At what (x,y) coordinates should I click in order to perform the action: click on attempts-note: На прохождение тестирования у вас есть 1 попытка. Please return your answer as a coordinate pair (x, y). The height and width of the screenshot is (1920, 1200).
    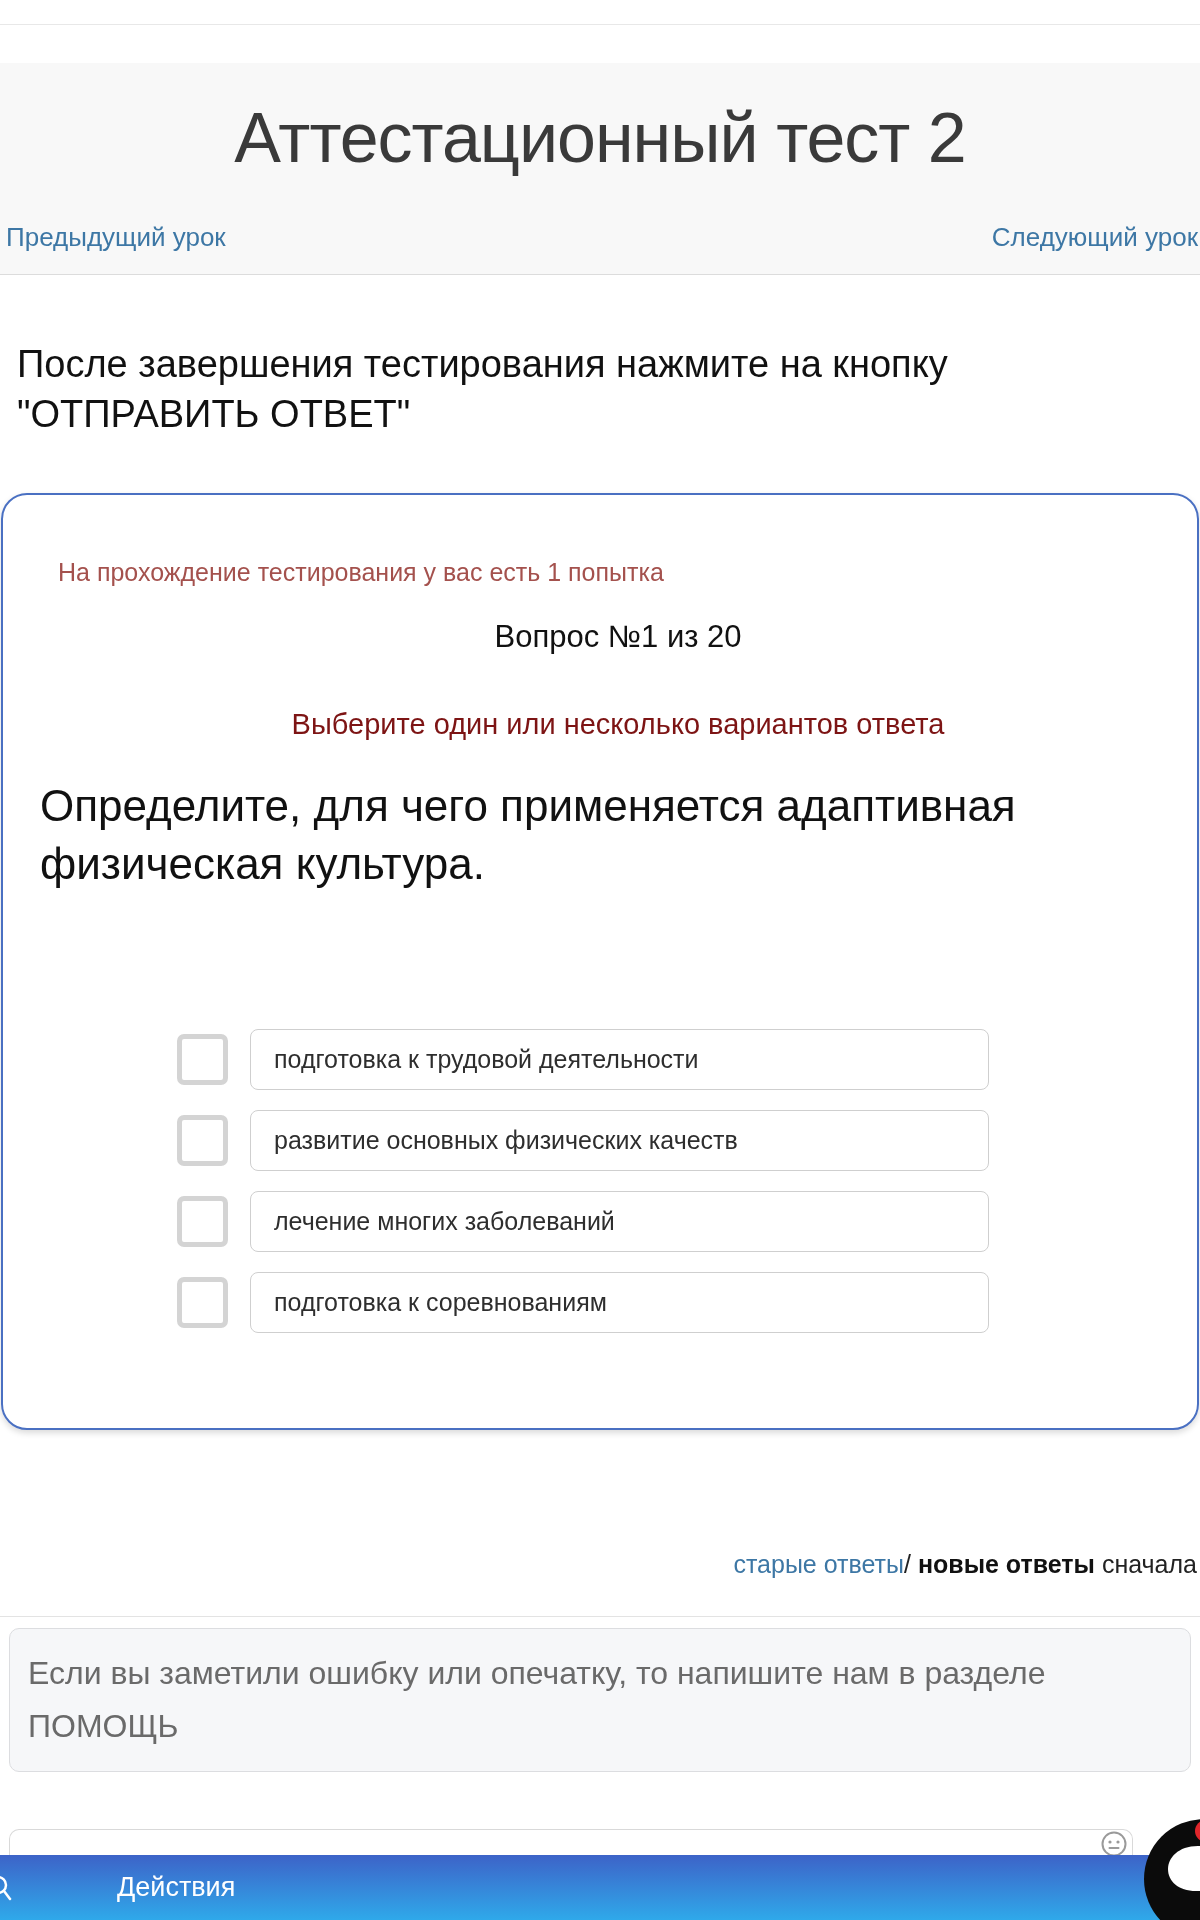
    Looking at the image, I should click on (361, 572).